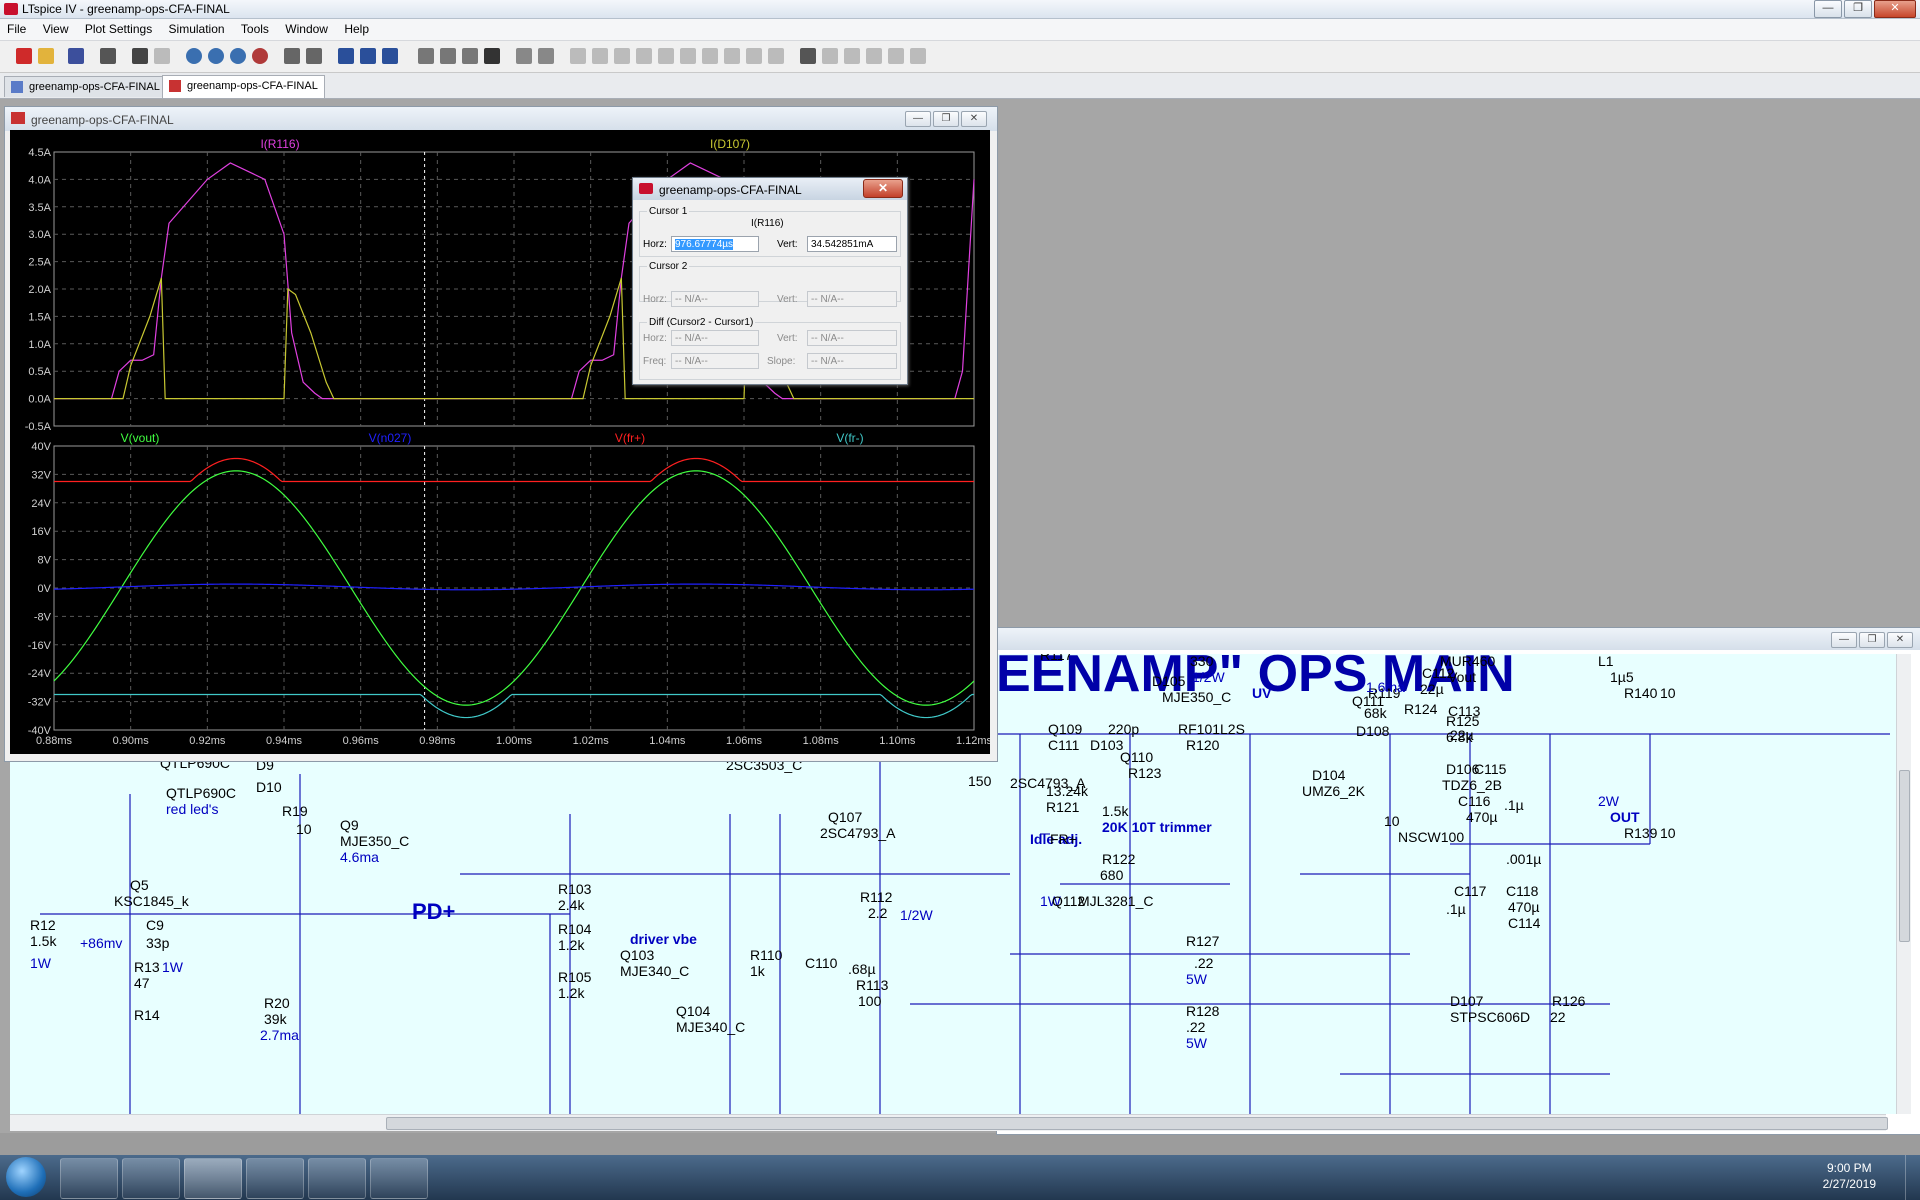 Image resolution: width=1920 pixels, height=1200 pixels. I want to click on component-icon, so click(732, 56).